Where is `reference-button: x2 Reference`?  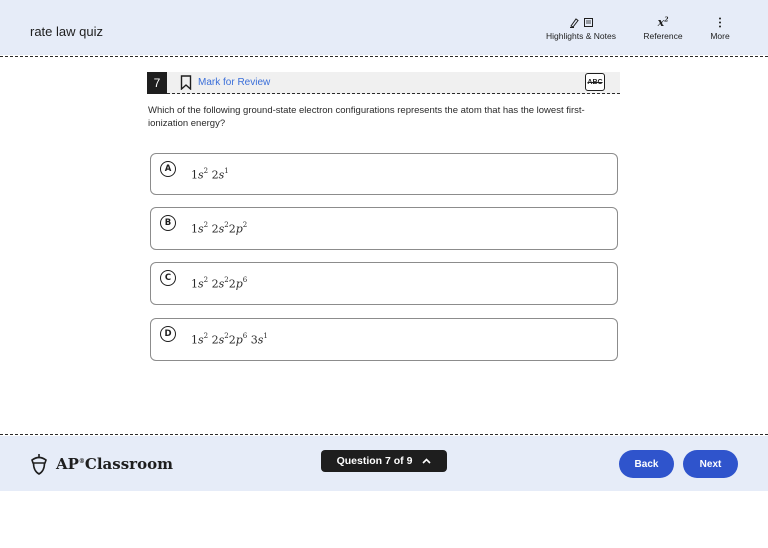 reference-button: x2 Reference is located at coordinates (663, 28).